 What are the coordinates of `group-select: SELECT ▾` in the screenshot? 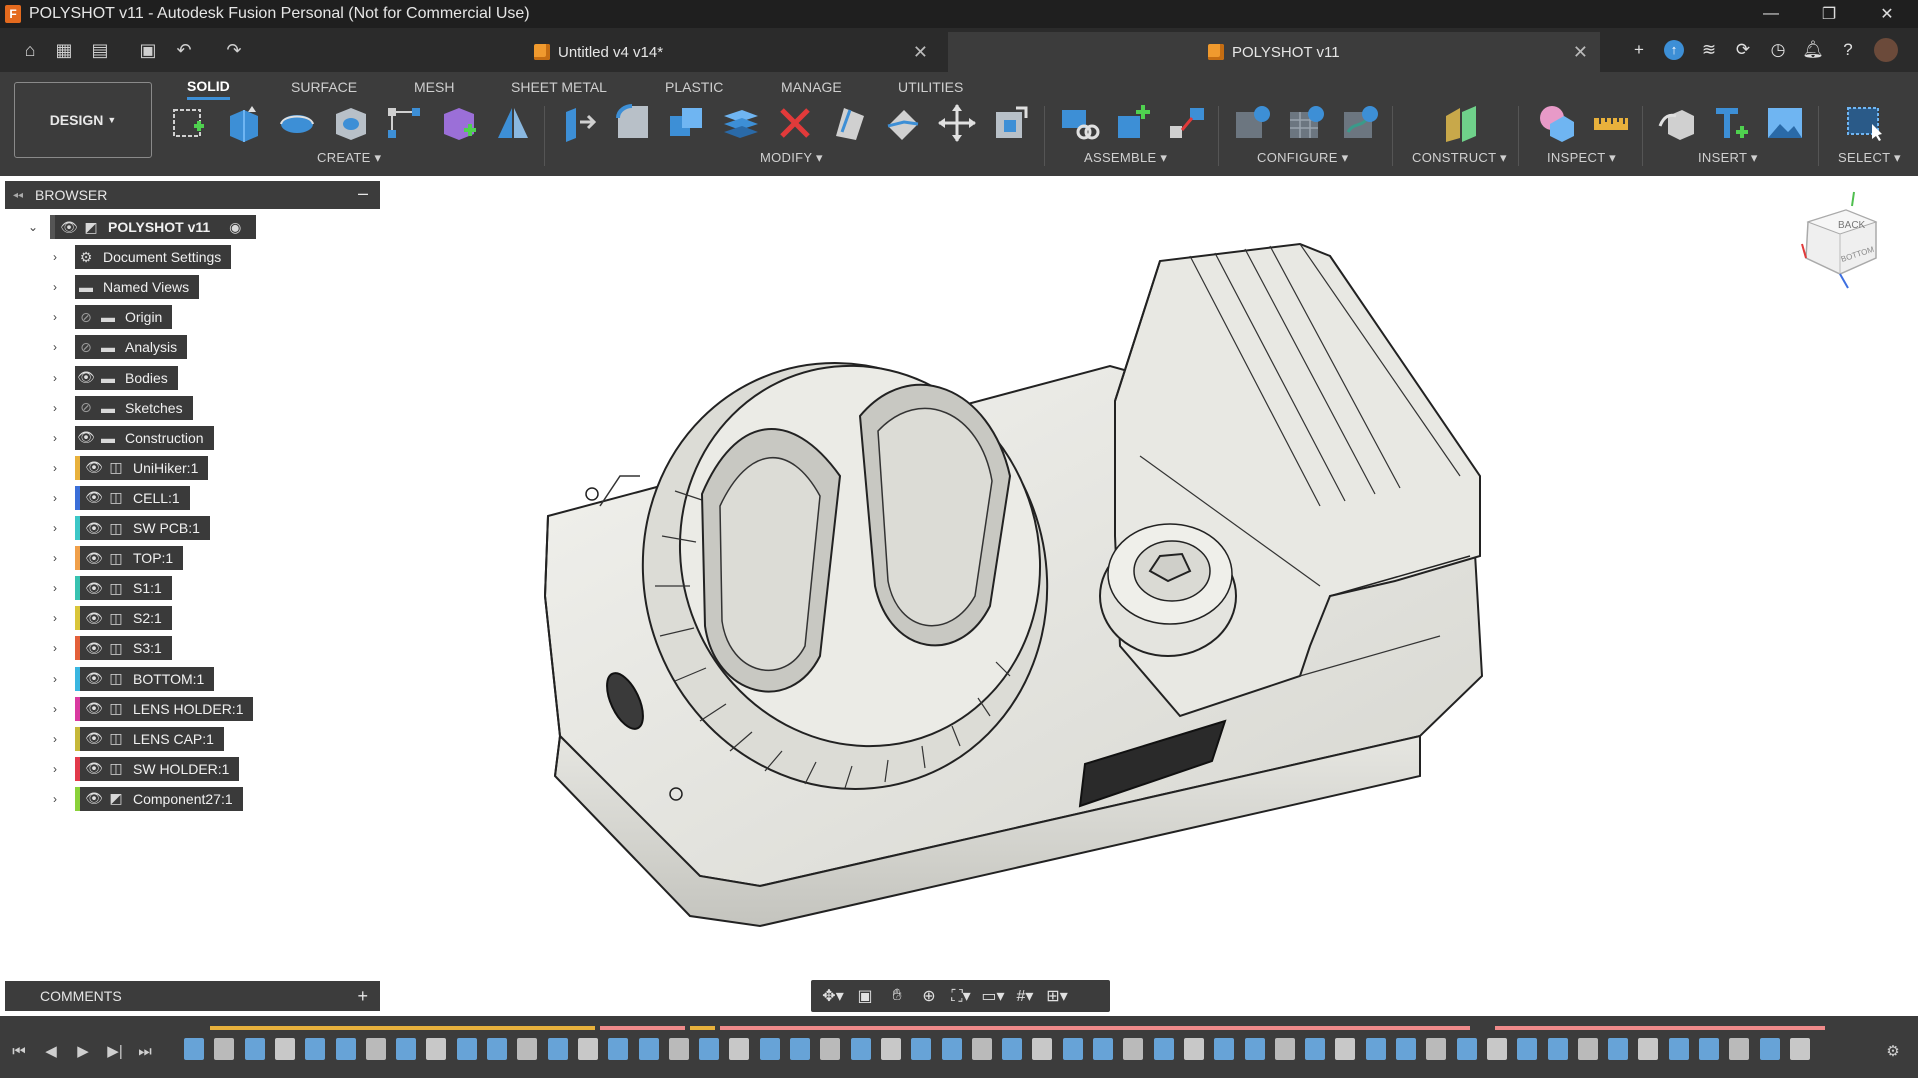 It's located at (1869, 158).